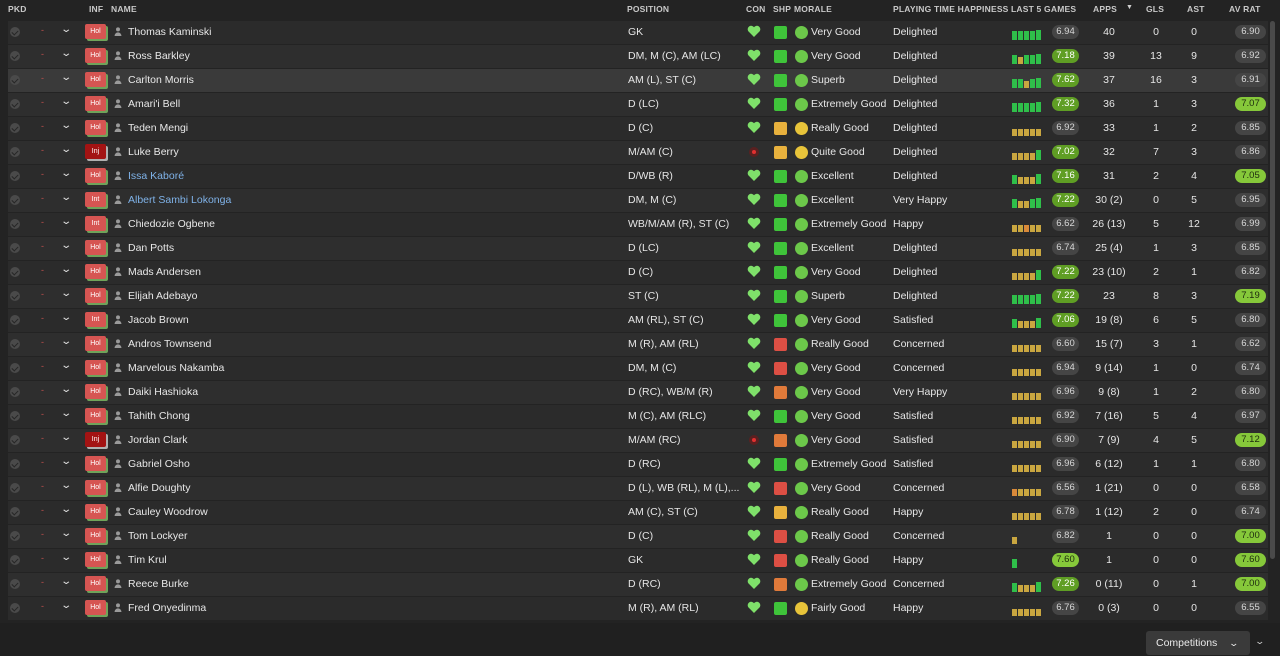  I want to click on player-name: Cauley Woodrow, so click(168, 512).